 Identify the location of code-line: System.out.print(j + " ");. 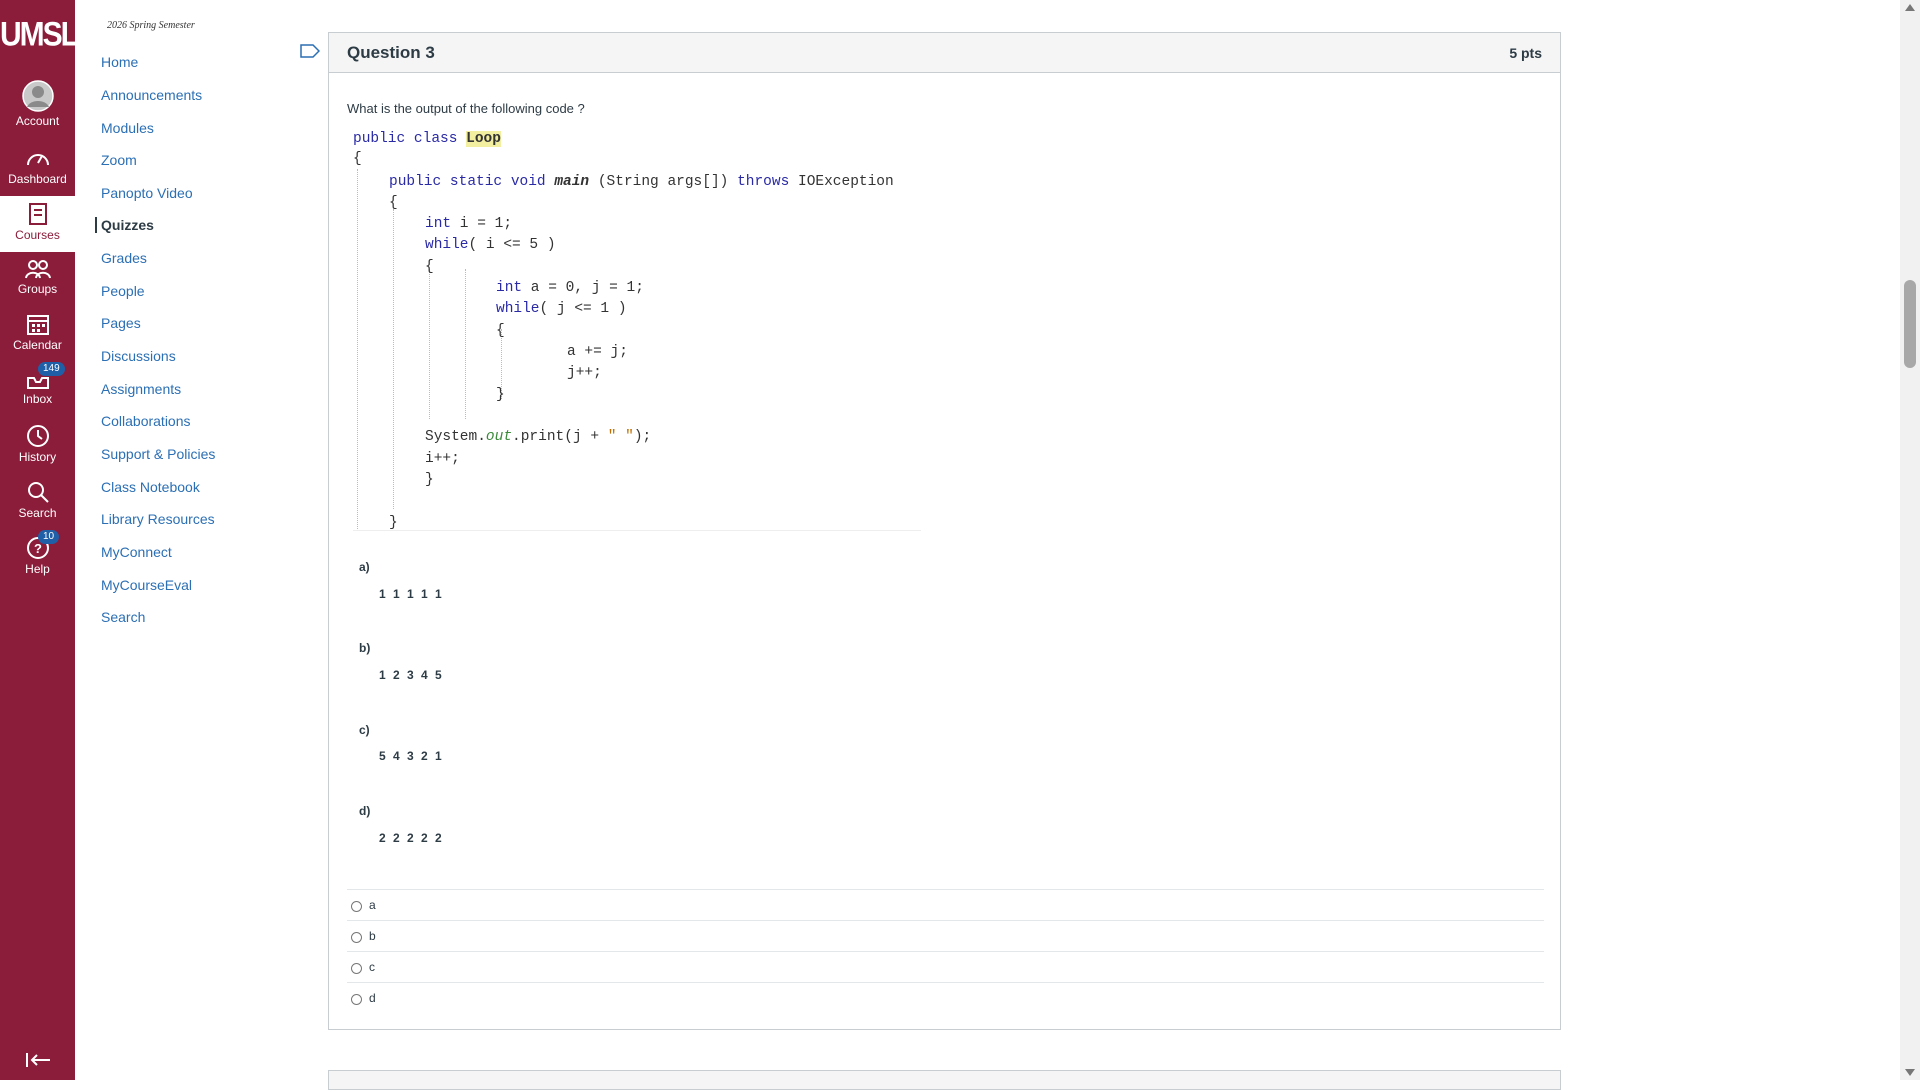
(538, 437).